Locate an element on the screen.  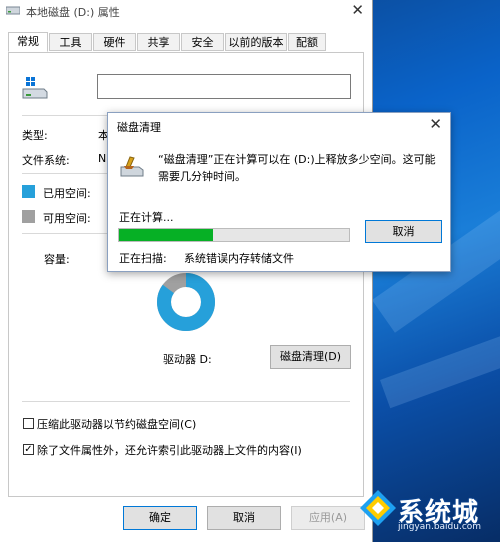
tab-general: 常规 is located at coordinates (28, 42).